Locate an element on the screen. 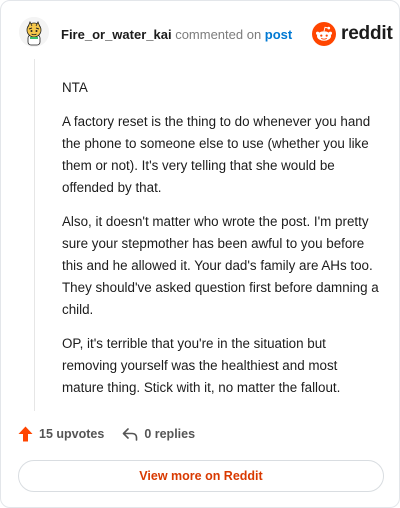  view-more-button: View more on Reddit is located at coordinates (201, 476).